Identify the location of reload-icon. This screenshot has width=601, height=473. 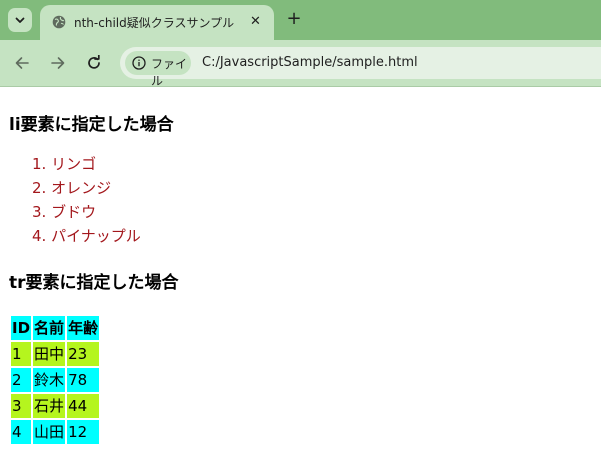
(94, 62).